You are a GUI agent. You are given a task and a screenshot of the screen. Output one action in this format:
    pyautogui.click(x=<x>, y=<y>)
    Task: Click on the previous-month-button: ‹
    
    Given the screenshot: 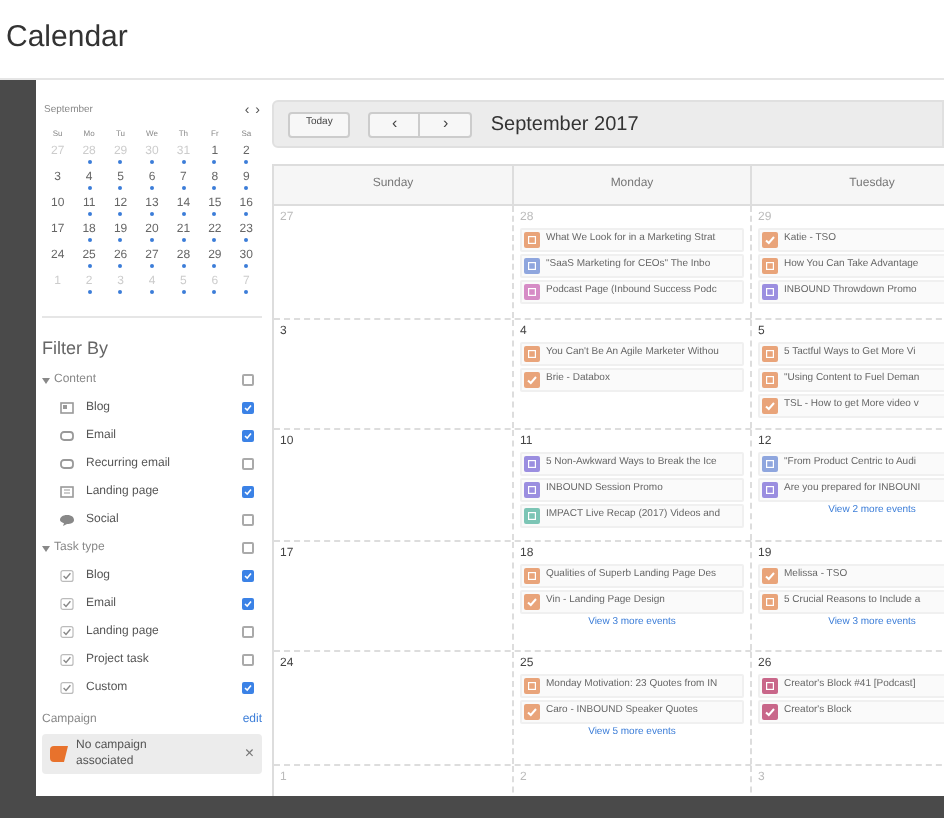 What is the action you would take?
    pyautogui.click(x=394, y=124)
    